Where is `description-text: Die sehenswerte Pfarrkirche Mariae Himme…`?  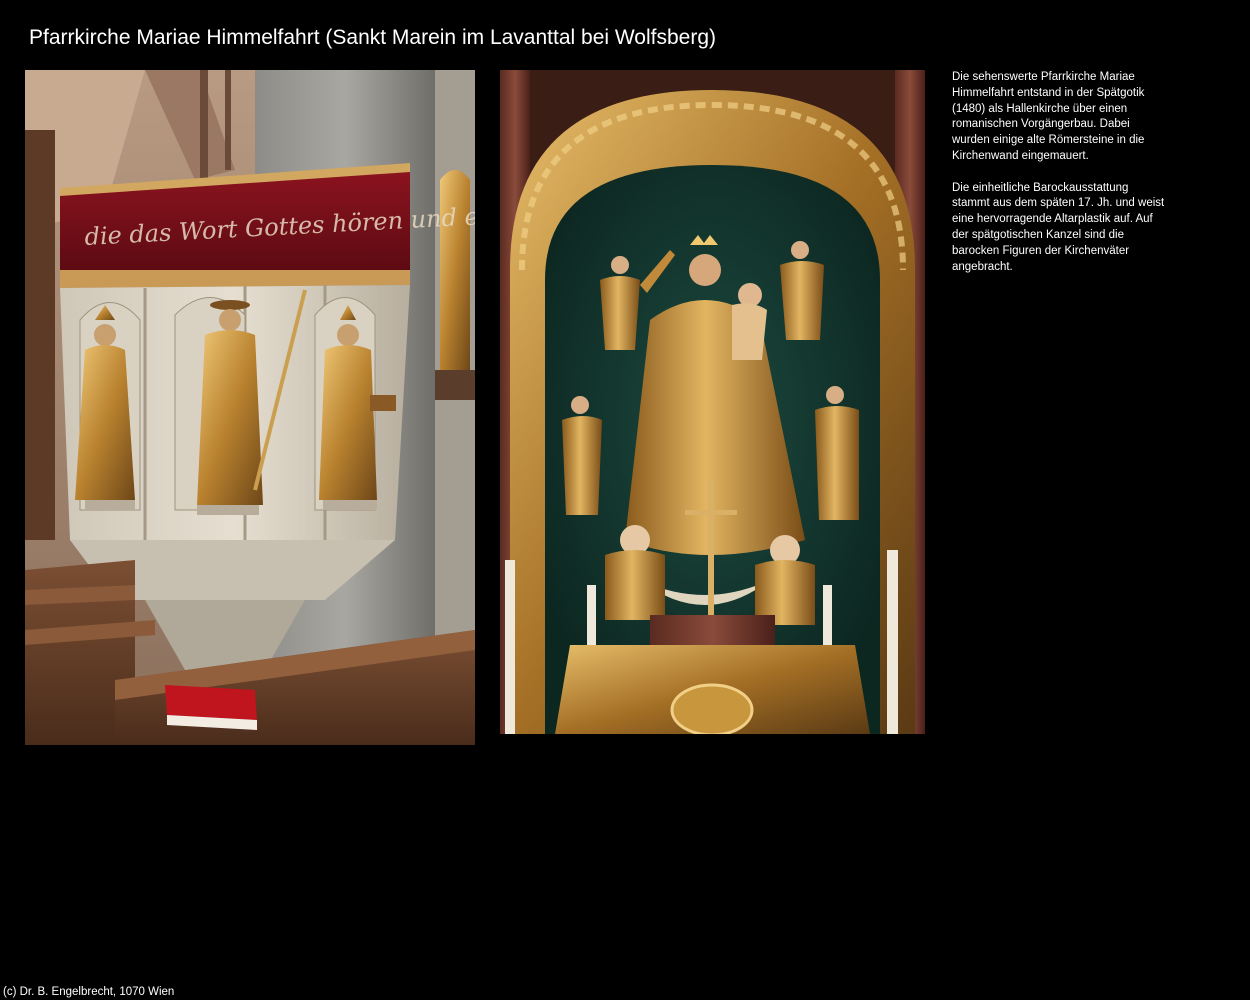 description-text: Die sehenswerte Pfarrkirche Mariae Himme… is located at coordinates (1059, 180).